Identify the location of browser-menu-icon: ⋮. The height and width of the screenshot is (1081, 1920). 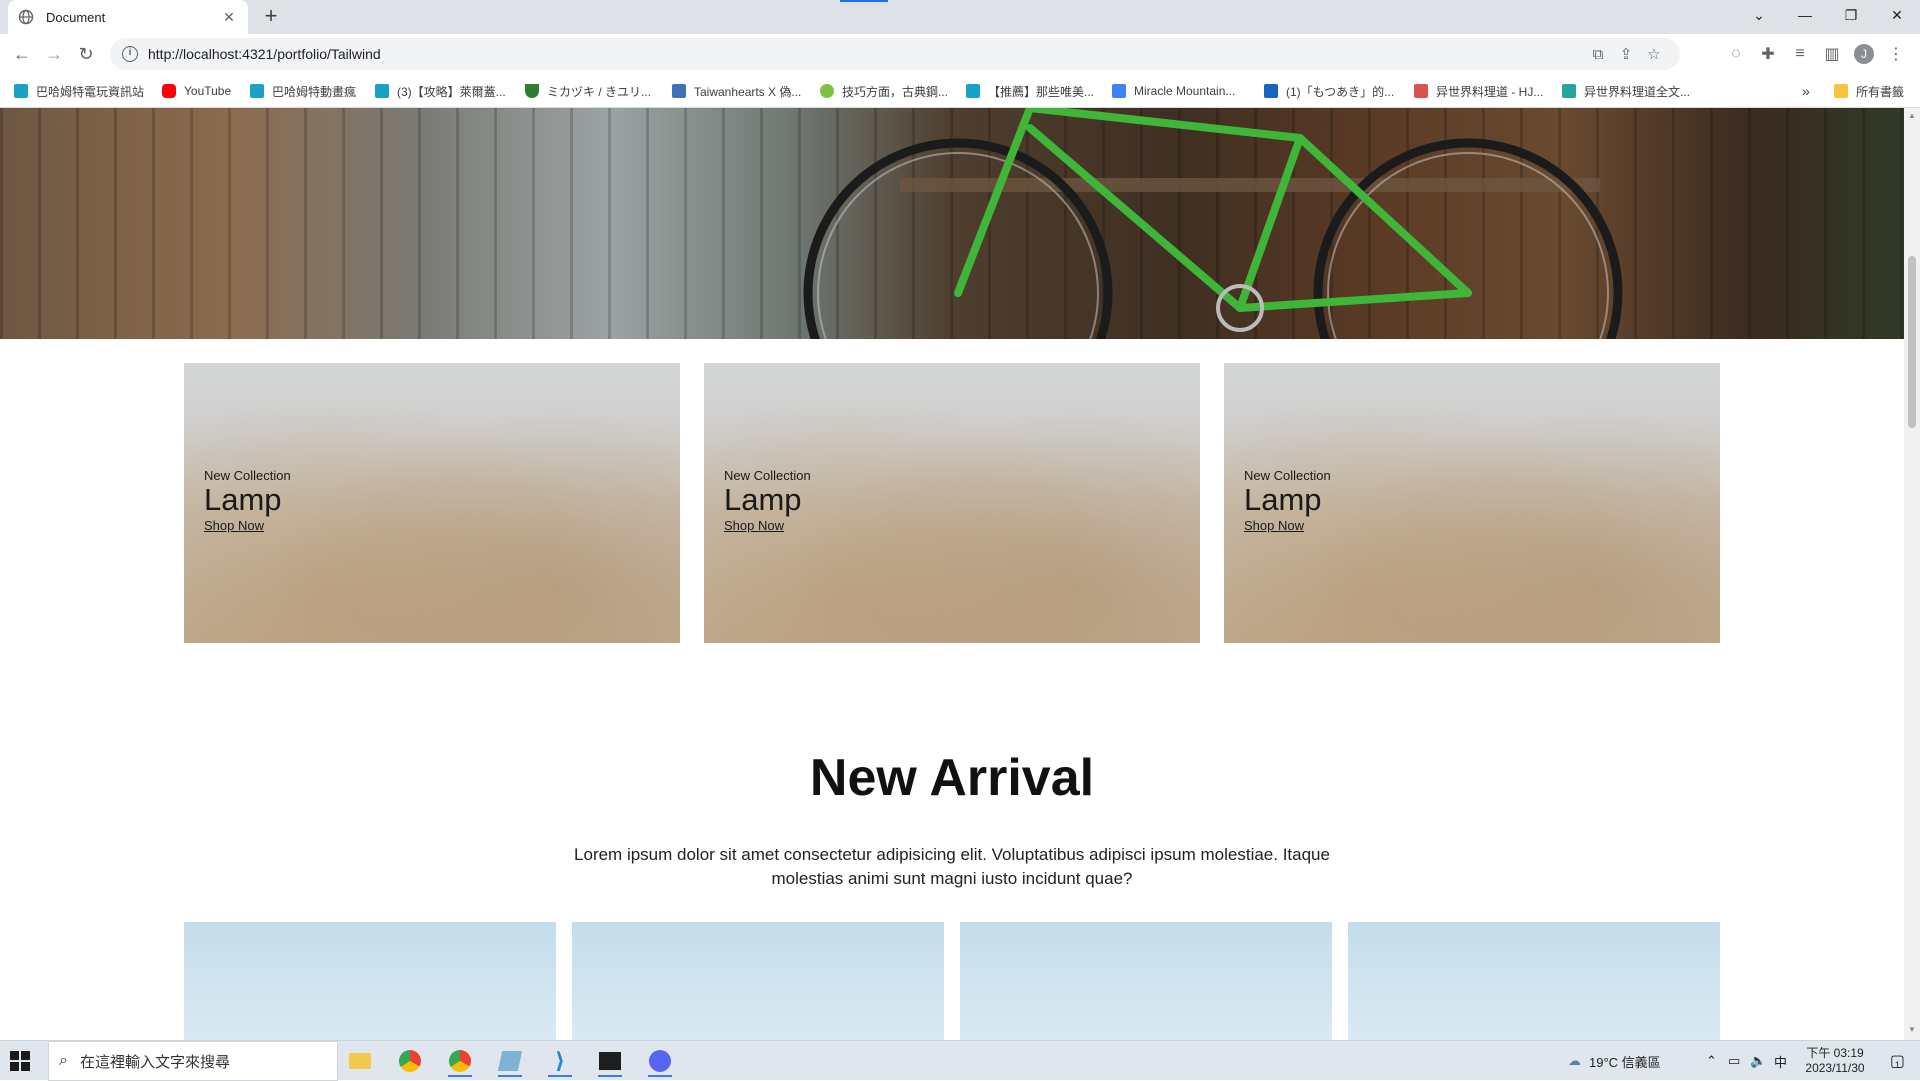
(1896, 54).